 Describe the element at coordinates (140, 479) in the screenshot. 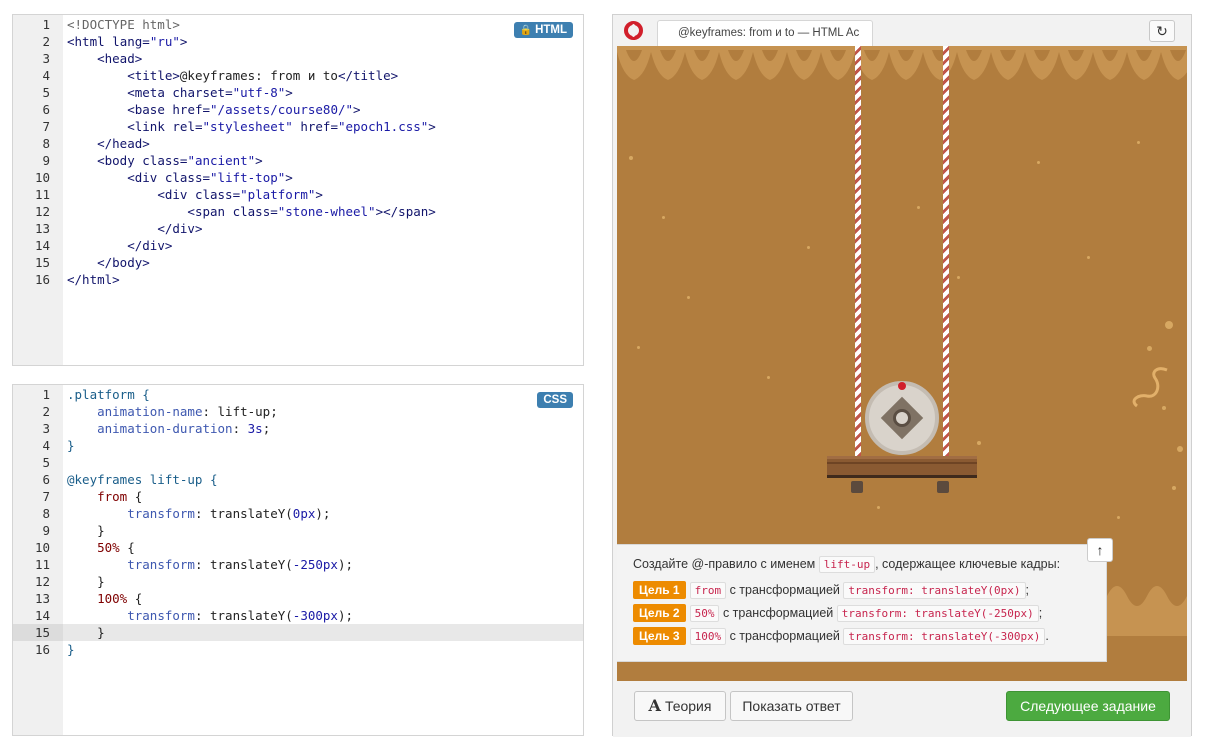

I see `code-text: @keyframes lift-up {` at that location.